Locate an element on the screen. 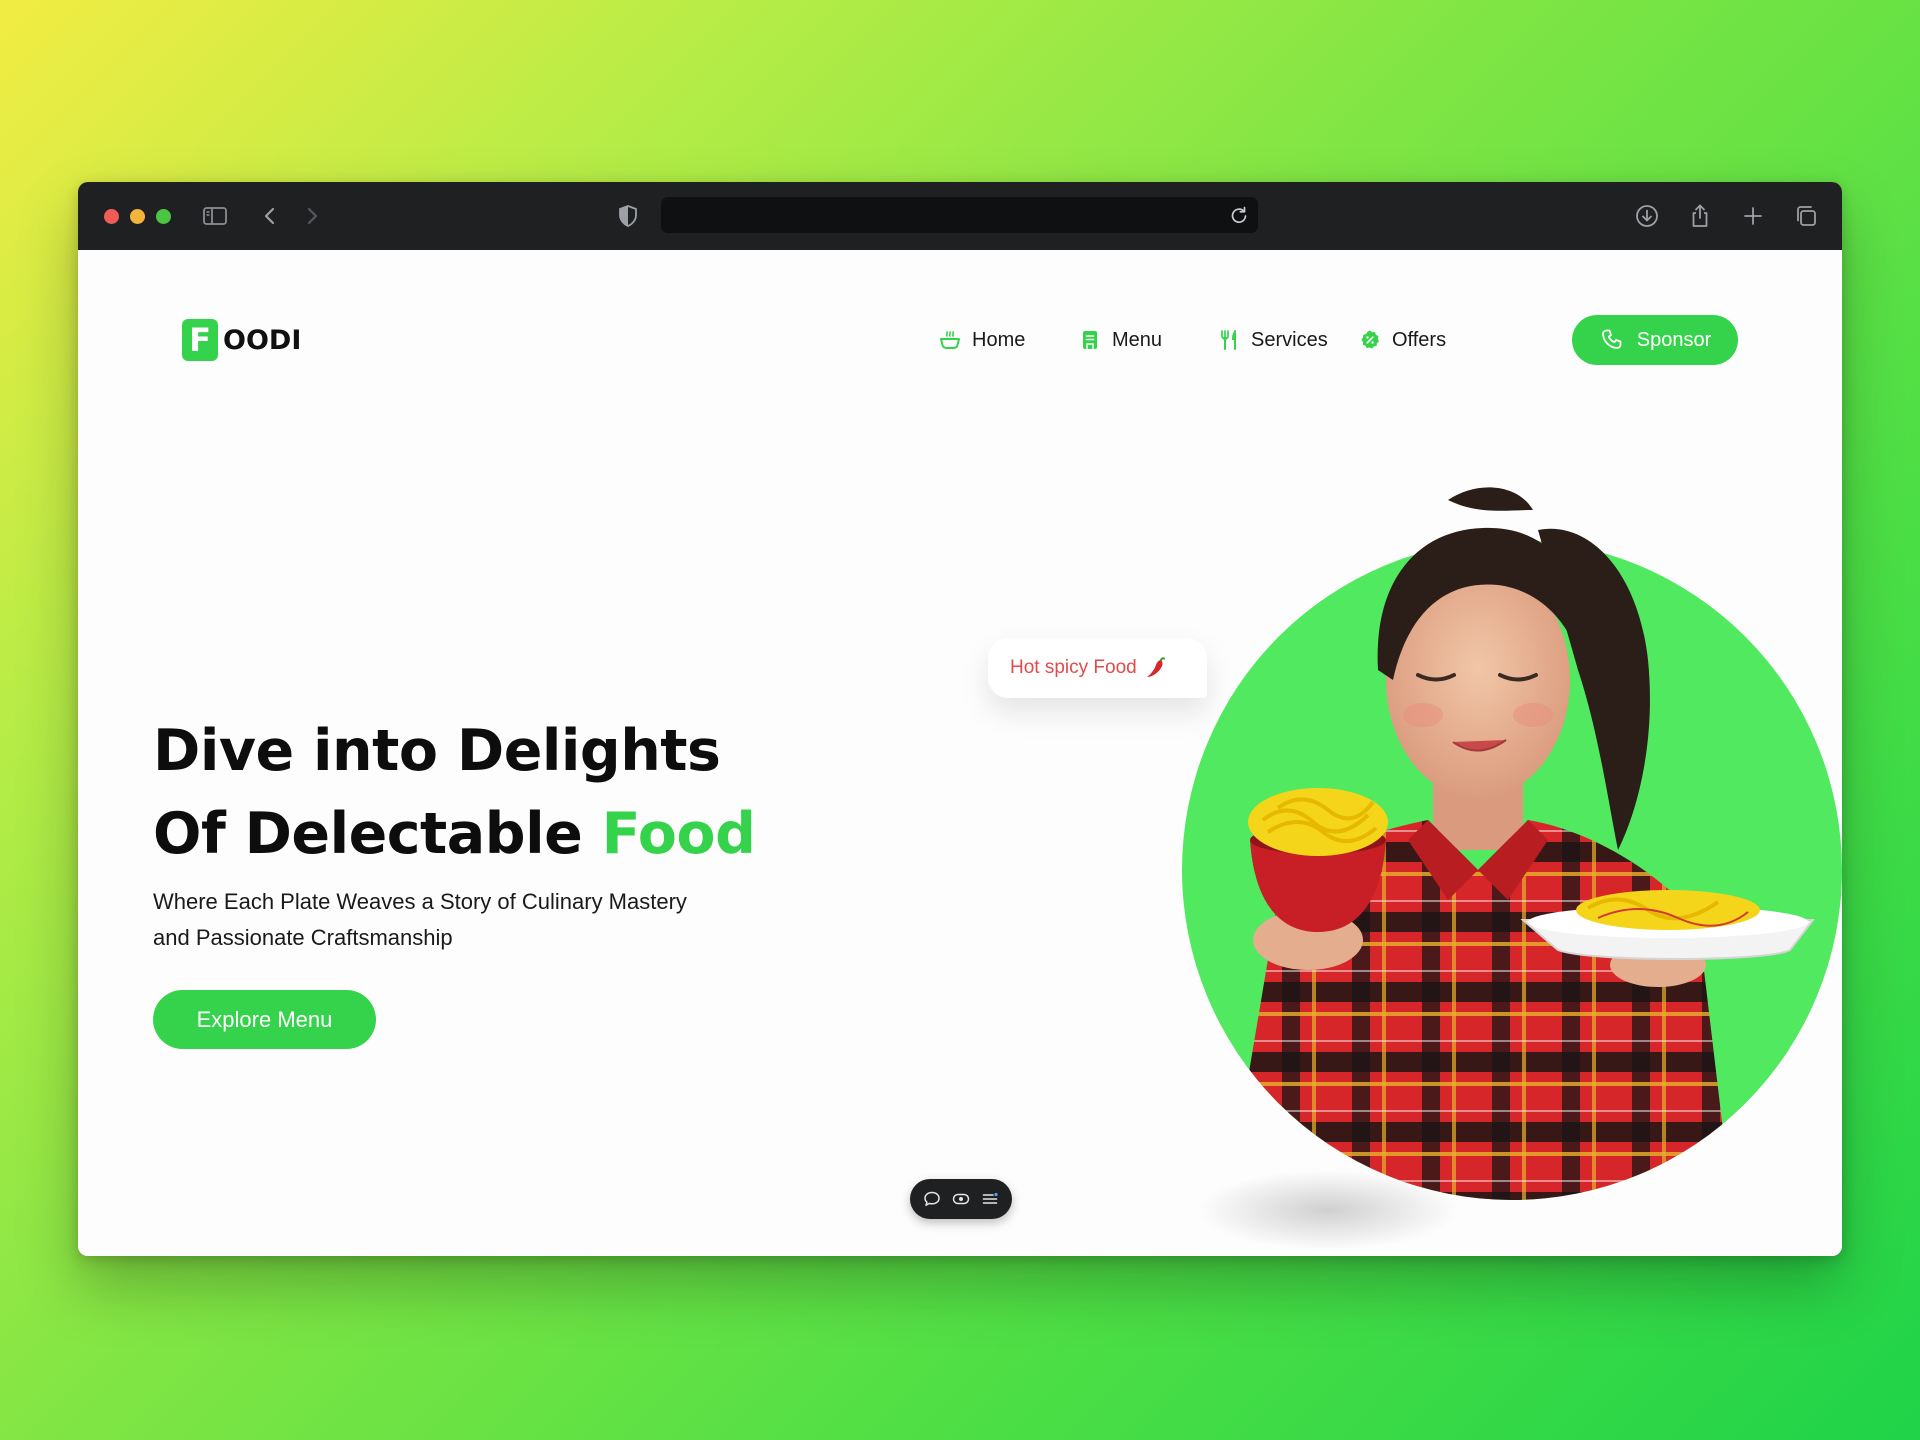  brand-logo: F OODI is located at coordinates (241, 340).